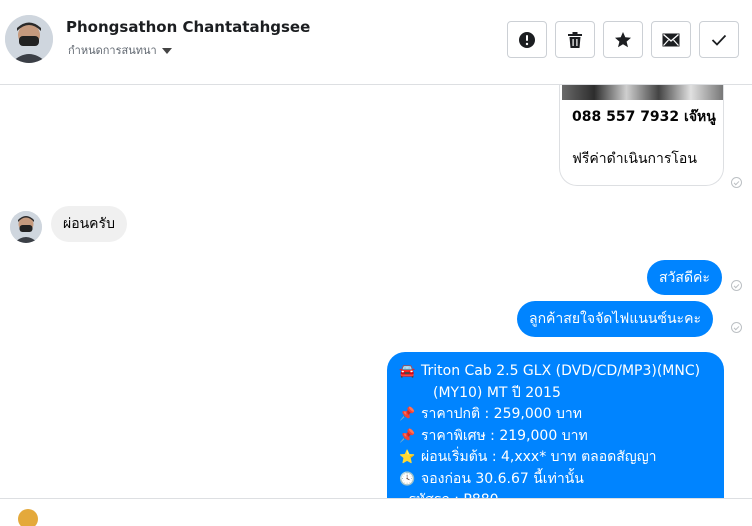  What do you see at coordinates (644, 117) in the screenshot?
I see `card-phone-text: 088 557 7932 เจ๊หนู` at bounding box center [644, 117].